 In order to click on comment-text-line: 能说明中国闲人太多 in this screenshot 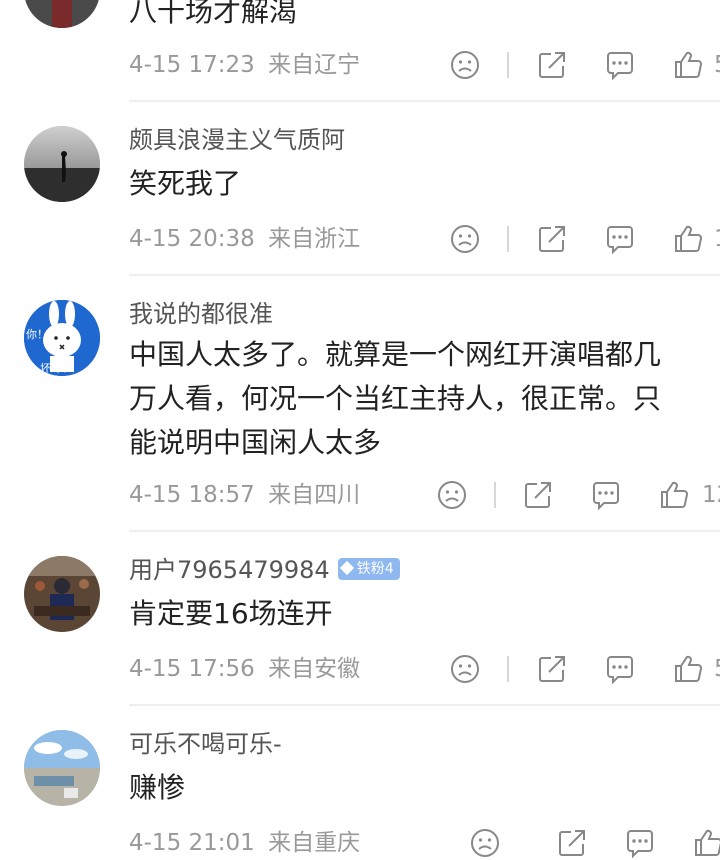, I will do `click(255, 442)`.